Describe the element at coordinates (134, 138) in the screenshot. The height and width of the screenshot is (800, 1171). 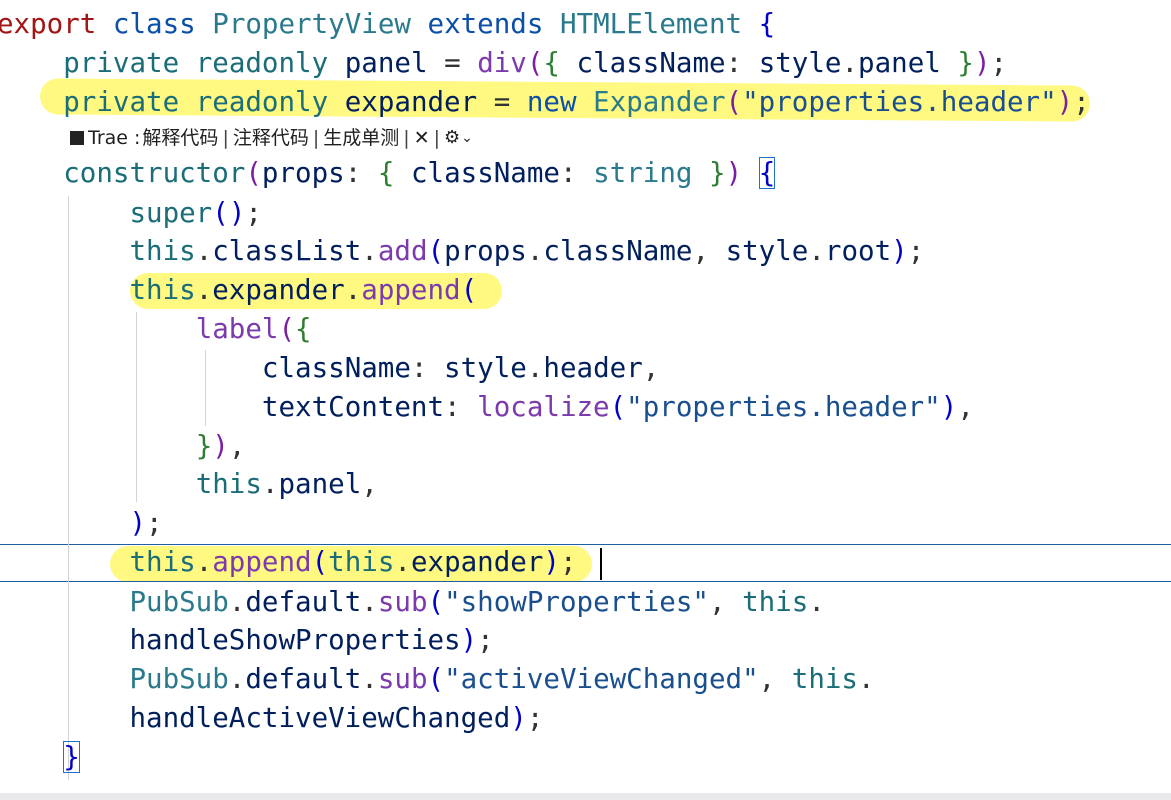
I see `codelens-colon: :` at that location.